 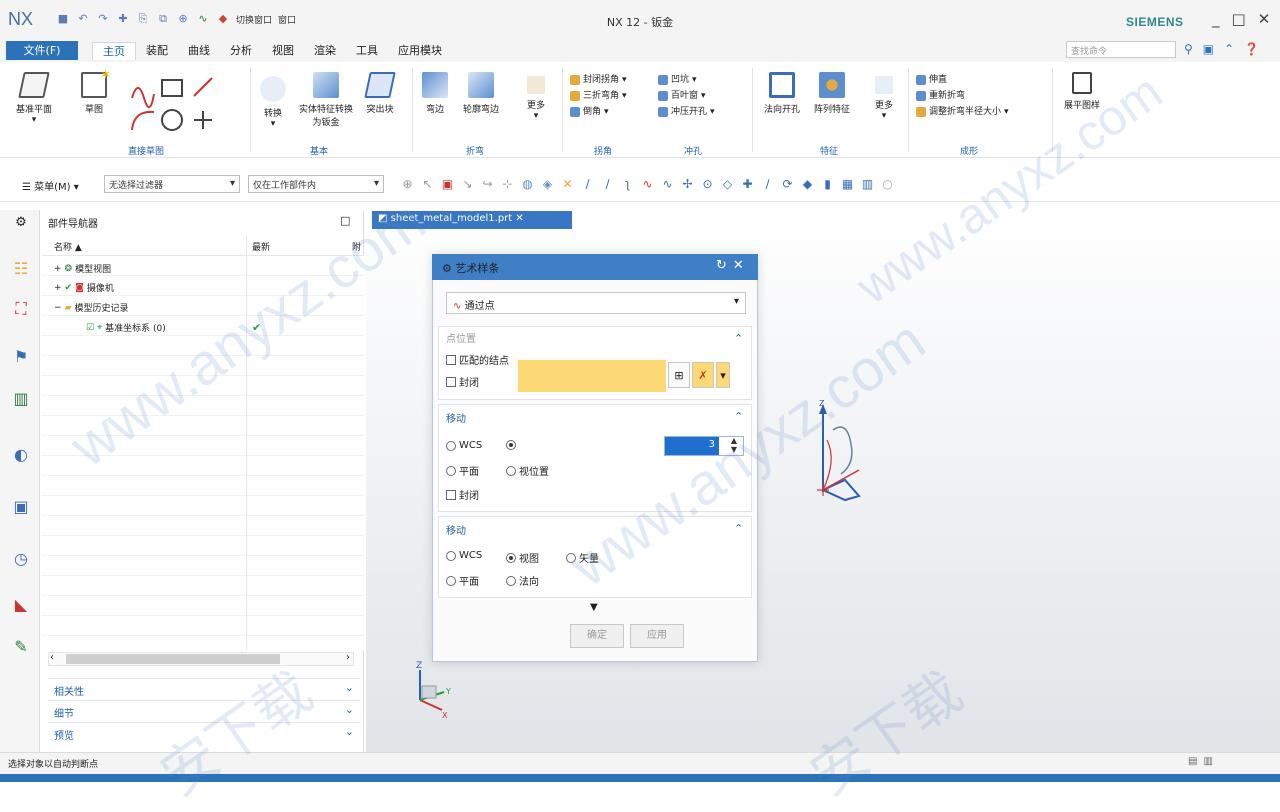 What do you see at coordinates (1251, 49) in the screenshot?
I see `help-icon: ❓` at bounding box center [1251, 49].